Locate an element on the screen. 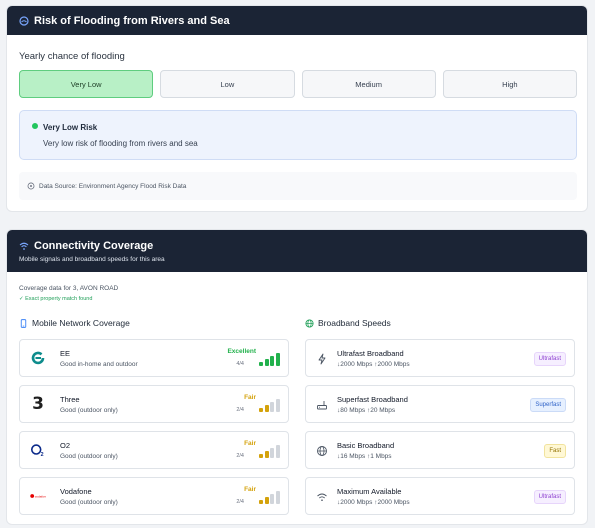 The height and width of the screenshot is (528, 595). risk-level-selector: Very Low Low Medium High is located at coordinates (298, 84).